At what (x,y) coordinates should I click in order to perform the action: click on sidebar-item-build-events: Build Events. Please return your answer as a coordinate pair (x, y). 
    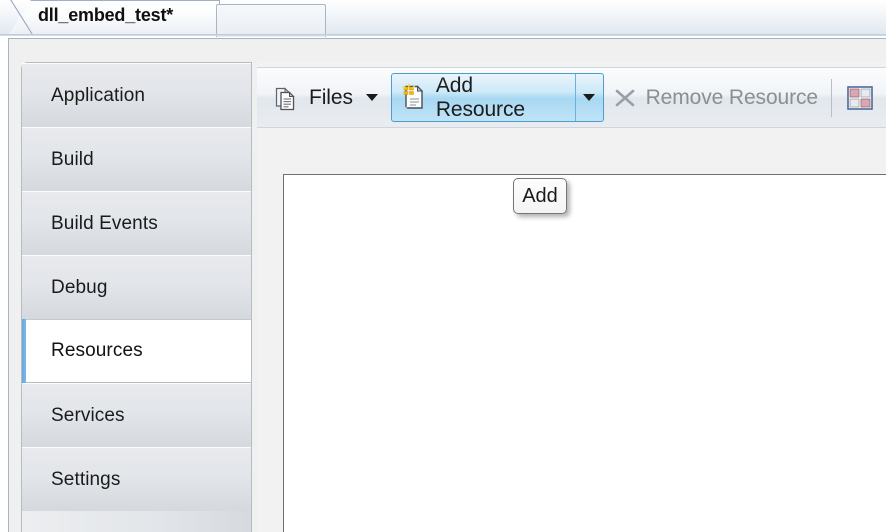
    Looking at the image, I should click on (136, 223).